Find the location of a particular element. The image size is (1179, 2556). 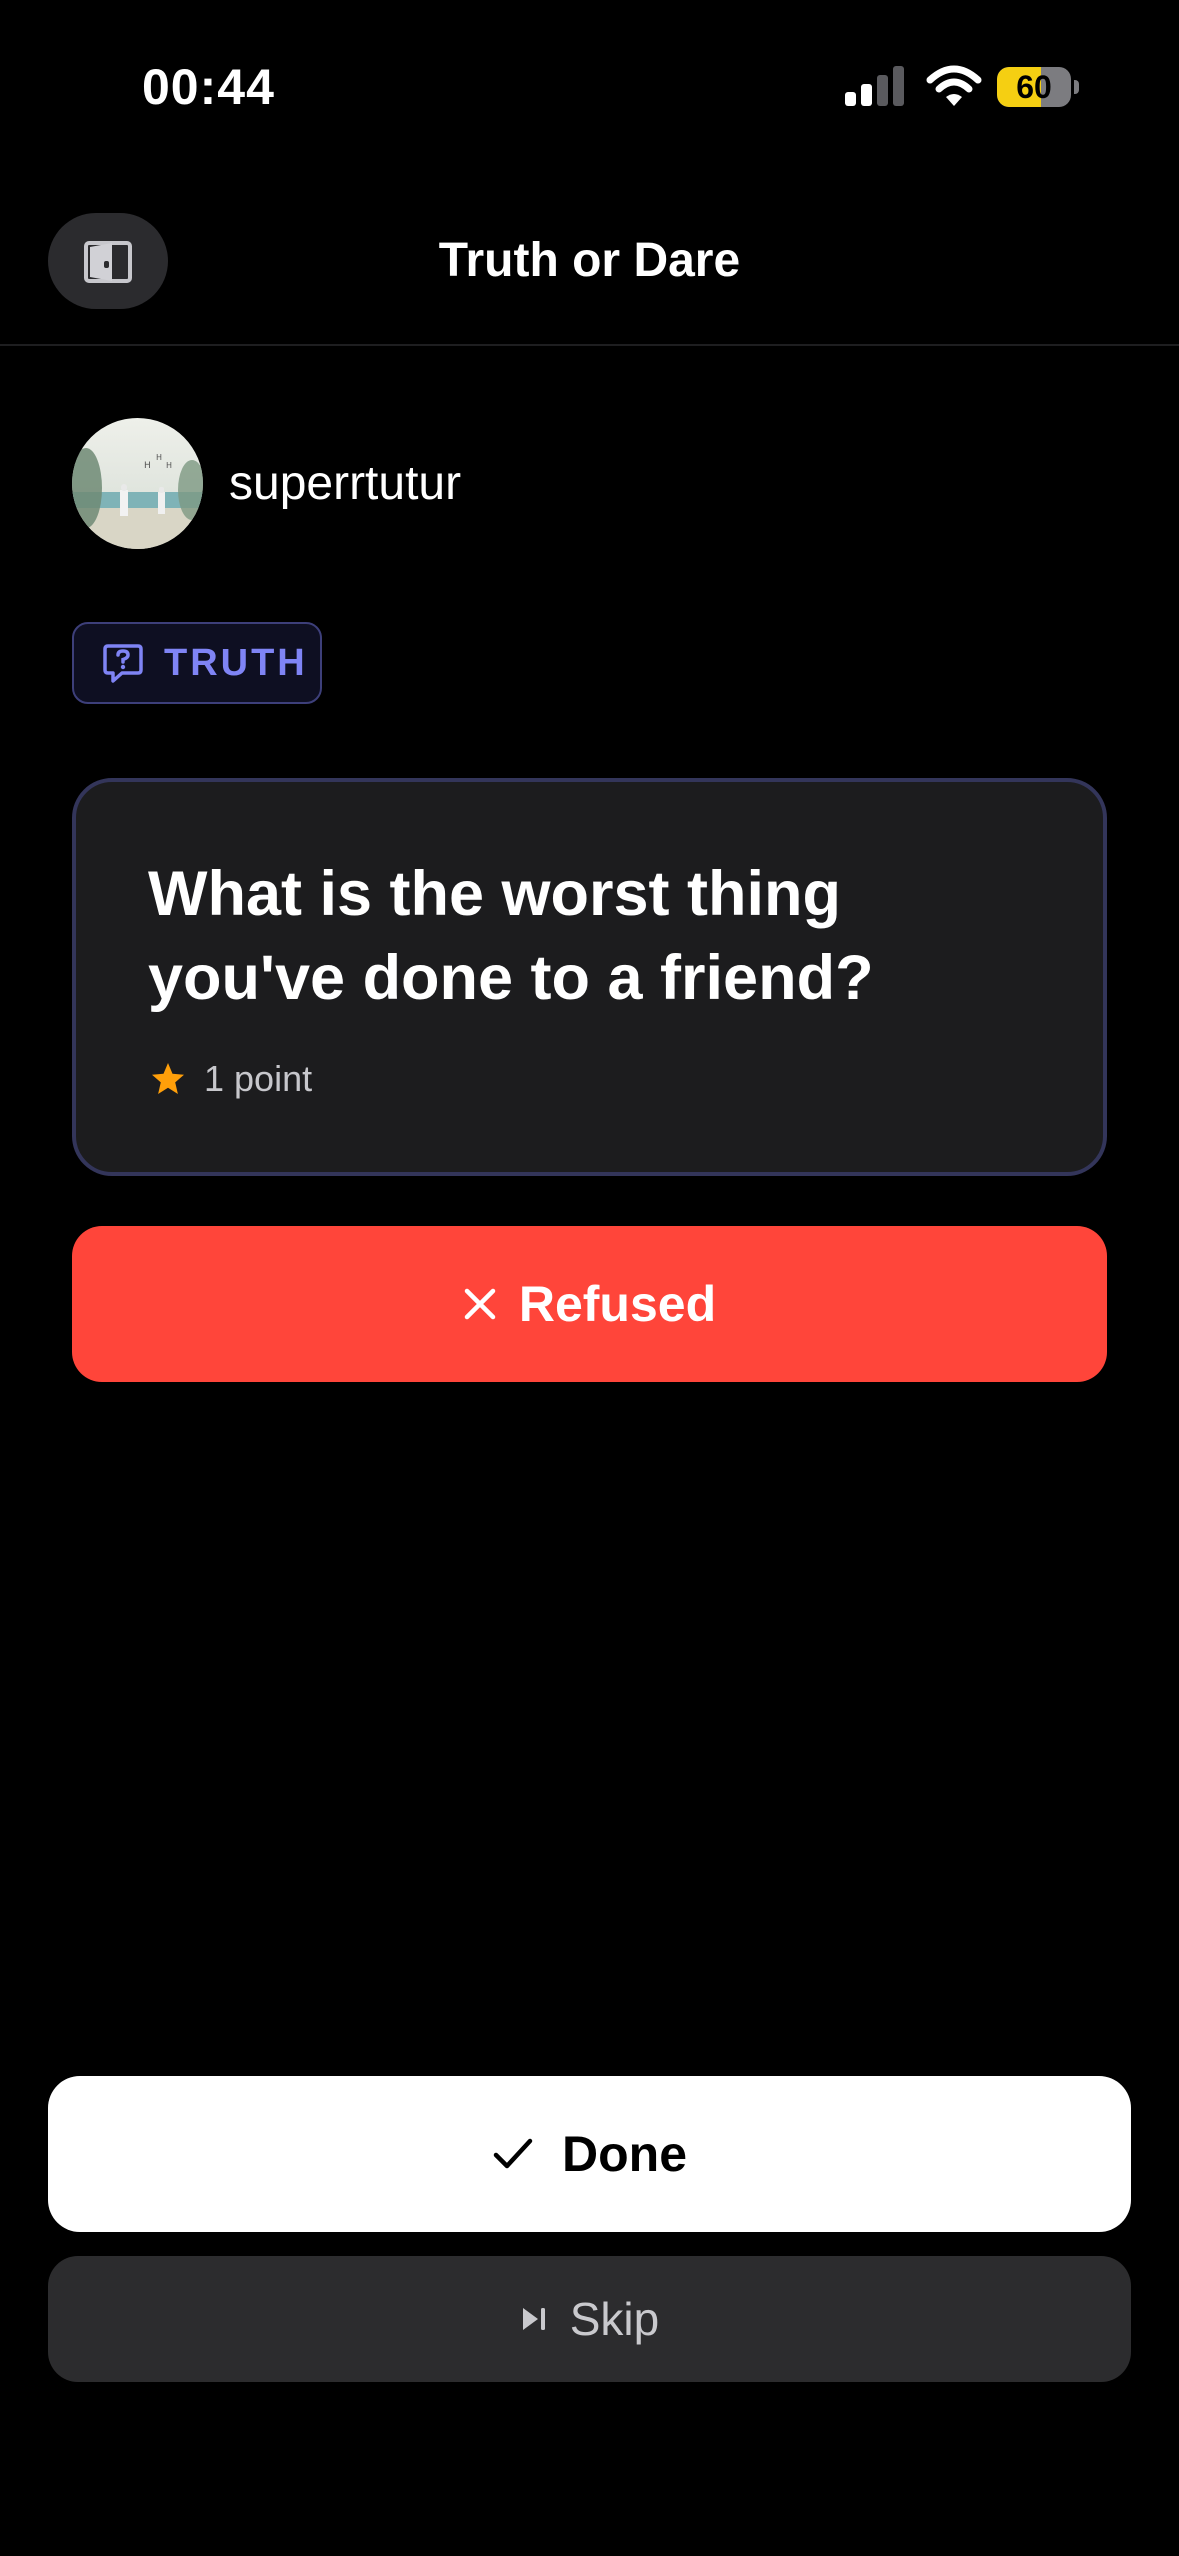

battery-icon: 60 is located at coordinates (1038, 87).